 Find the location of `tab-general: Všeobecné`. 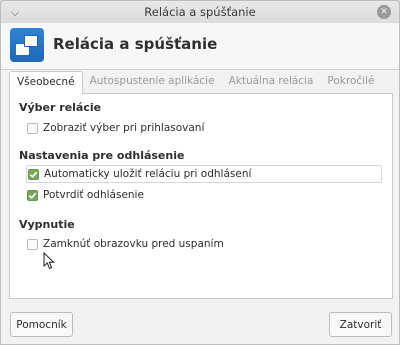

tab-general: Všeobecné is located at coordinates (46, 82).